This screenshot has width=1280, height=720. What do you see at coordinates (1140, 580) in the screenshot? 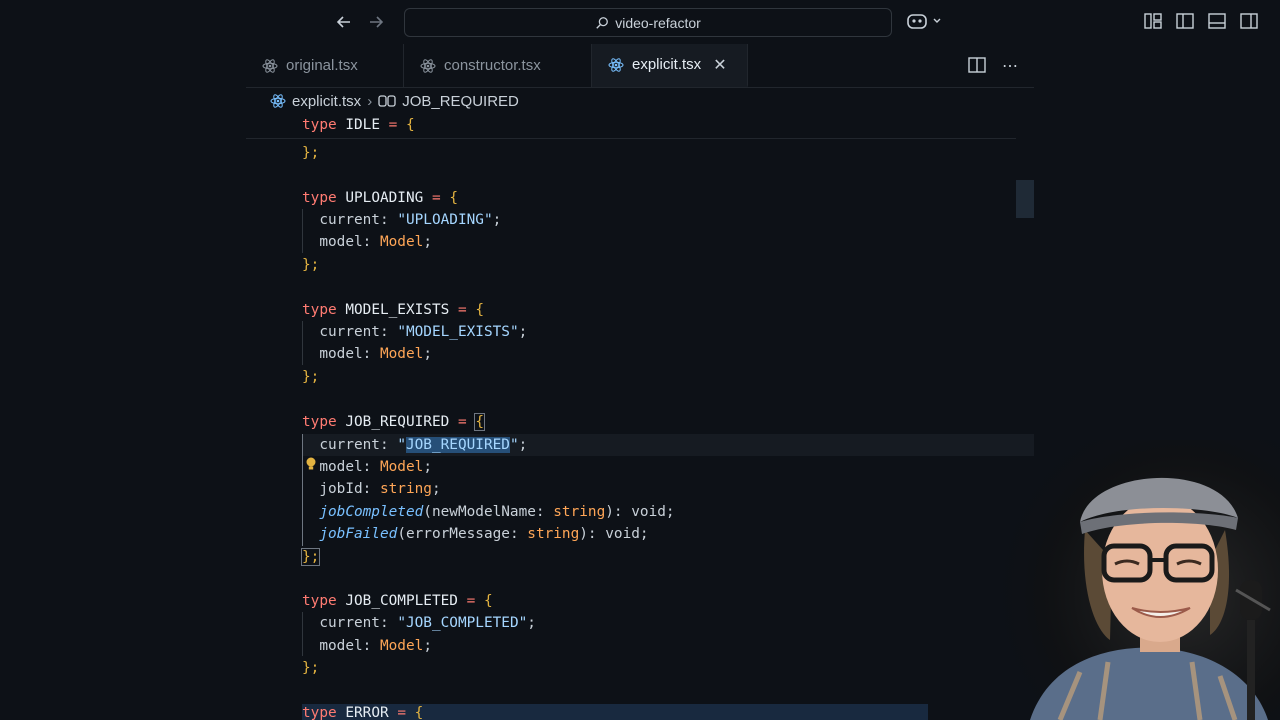
I see `webcam-overlay` at bounding box center [1140, 580].